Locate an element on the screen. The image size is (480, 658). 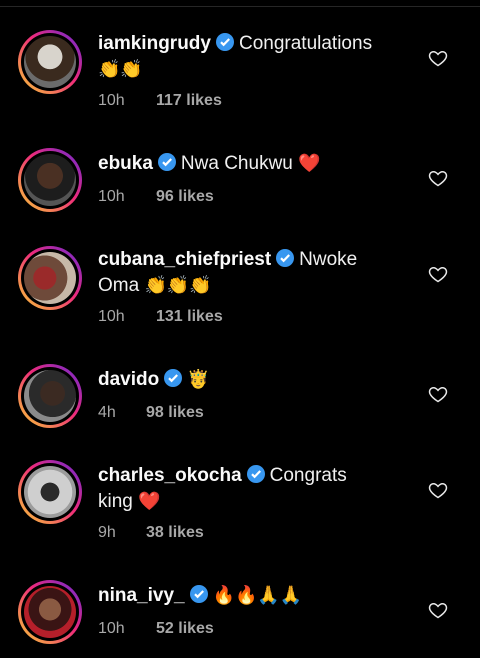
comment-username: charles_okocha is located at coordinates (170, 475).